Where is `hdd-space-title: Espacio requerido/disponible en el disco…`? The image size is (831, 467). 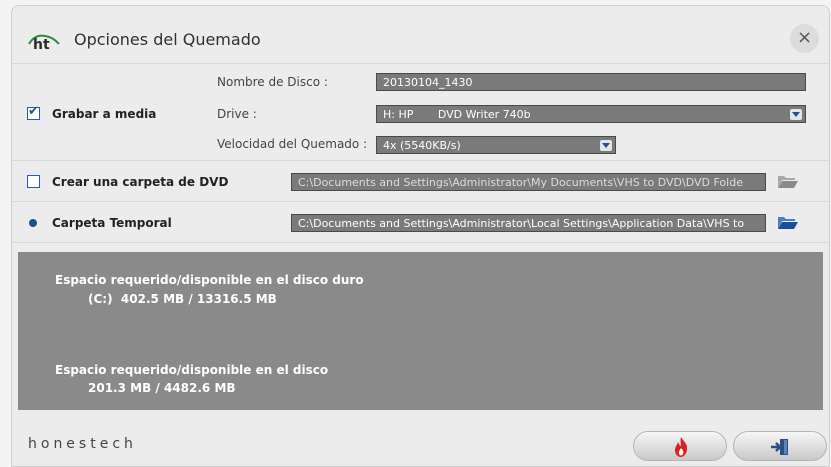 hdd-space-title: Espacio requerido/disponible en el disco… is located at coordinates (209, 280).